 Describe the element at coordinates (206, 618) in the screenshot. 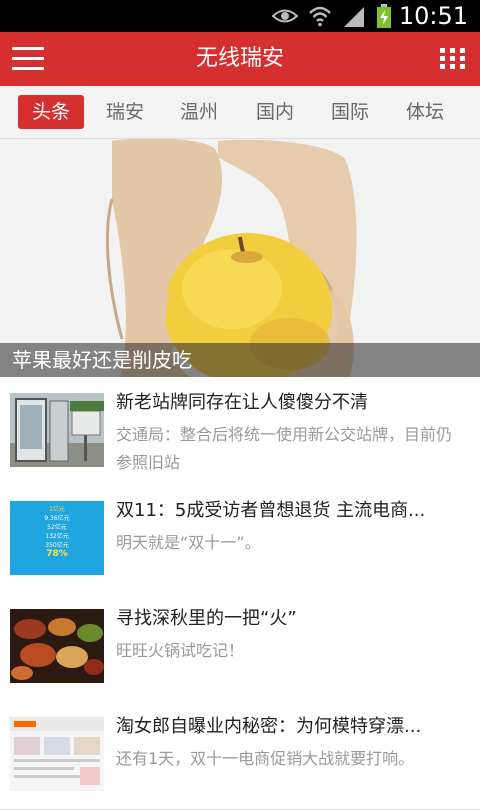

I see `news-title: 寻找深秋里的一把“火”` at that location.